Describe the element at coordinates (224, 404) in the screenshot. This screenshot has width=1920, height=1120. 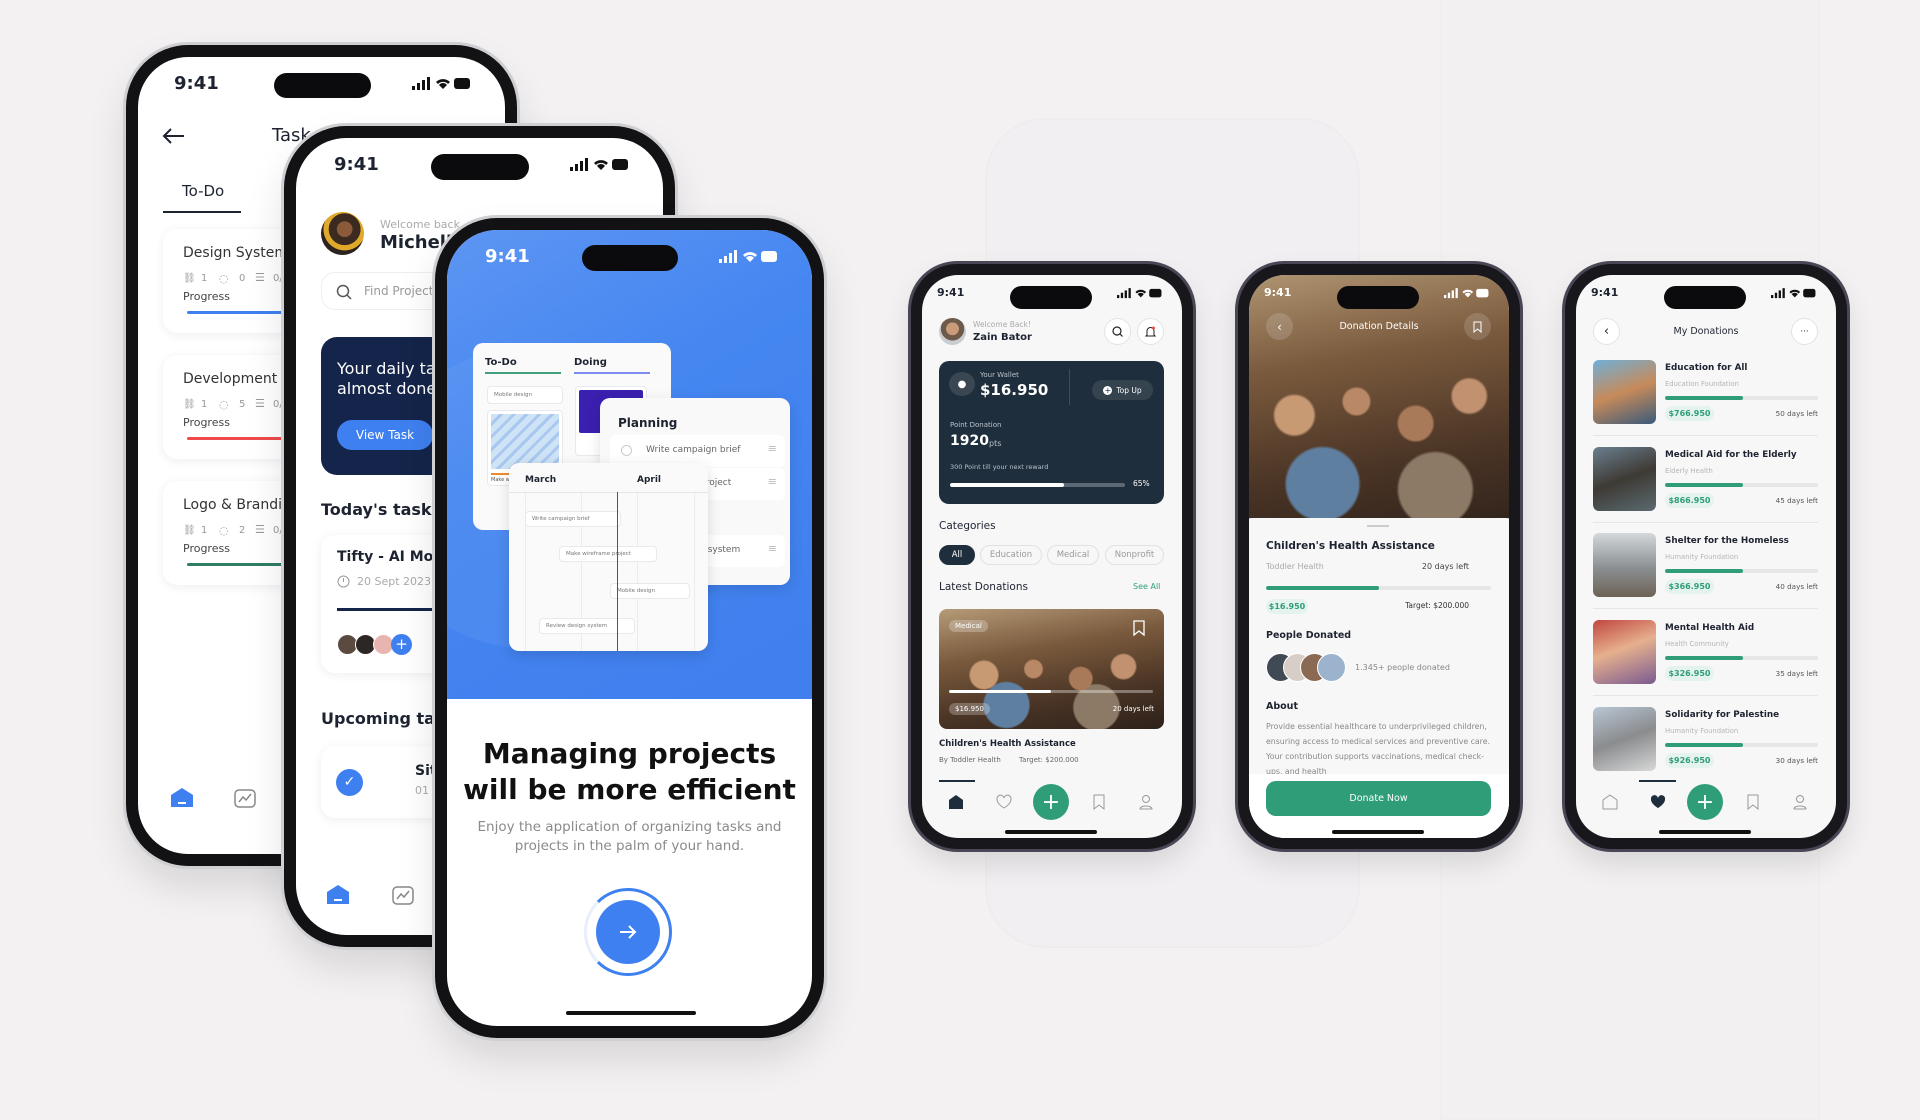
I see `comment-icon: ◌` at that location.